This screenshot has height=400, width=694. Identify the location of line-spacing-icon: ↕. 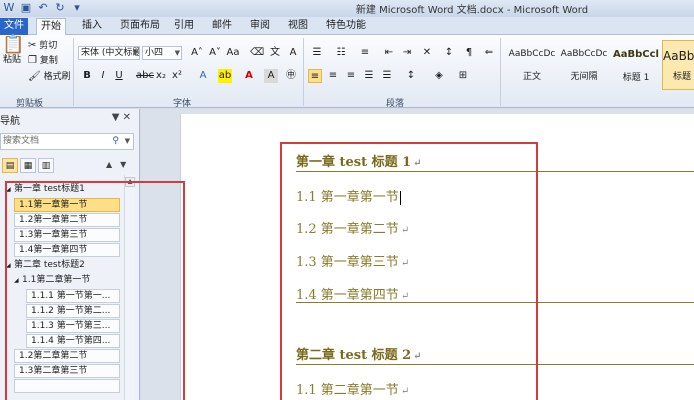
(411, 76).